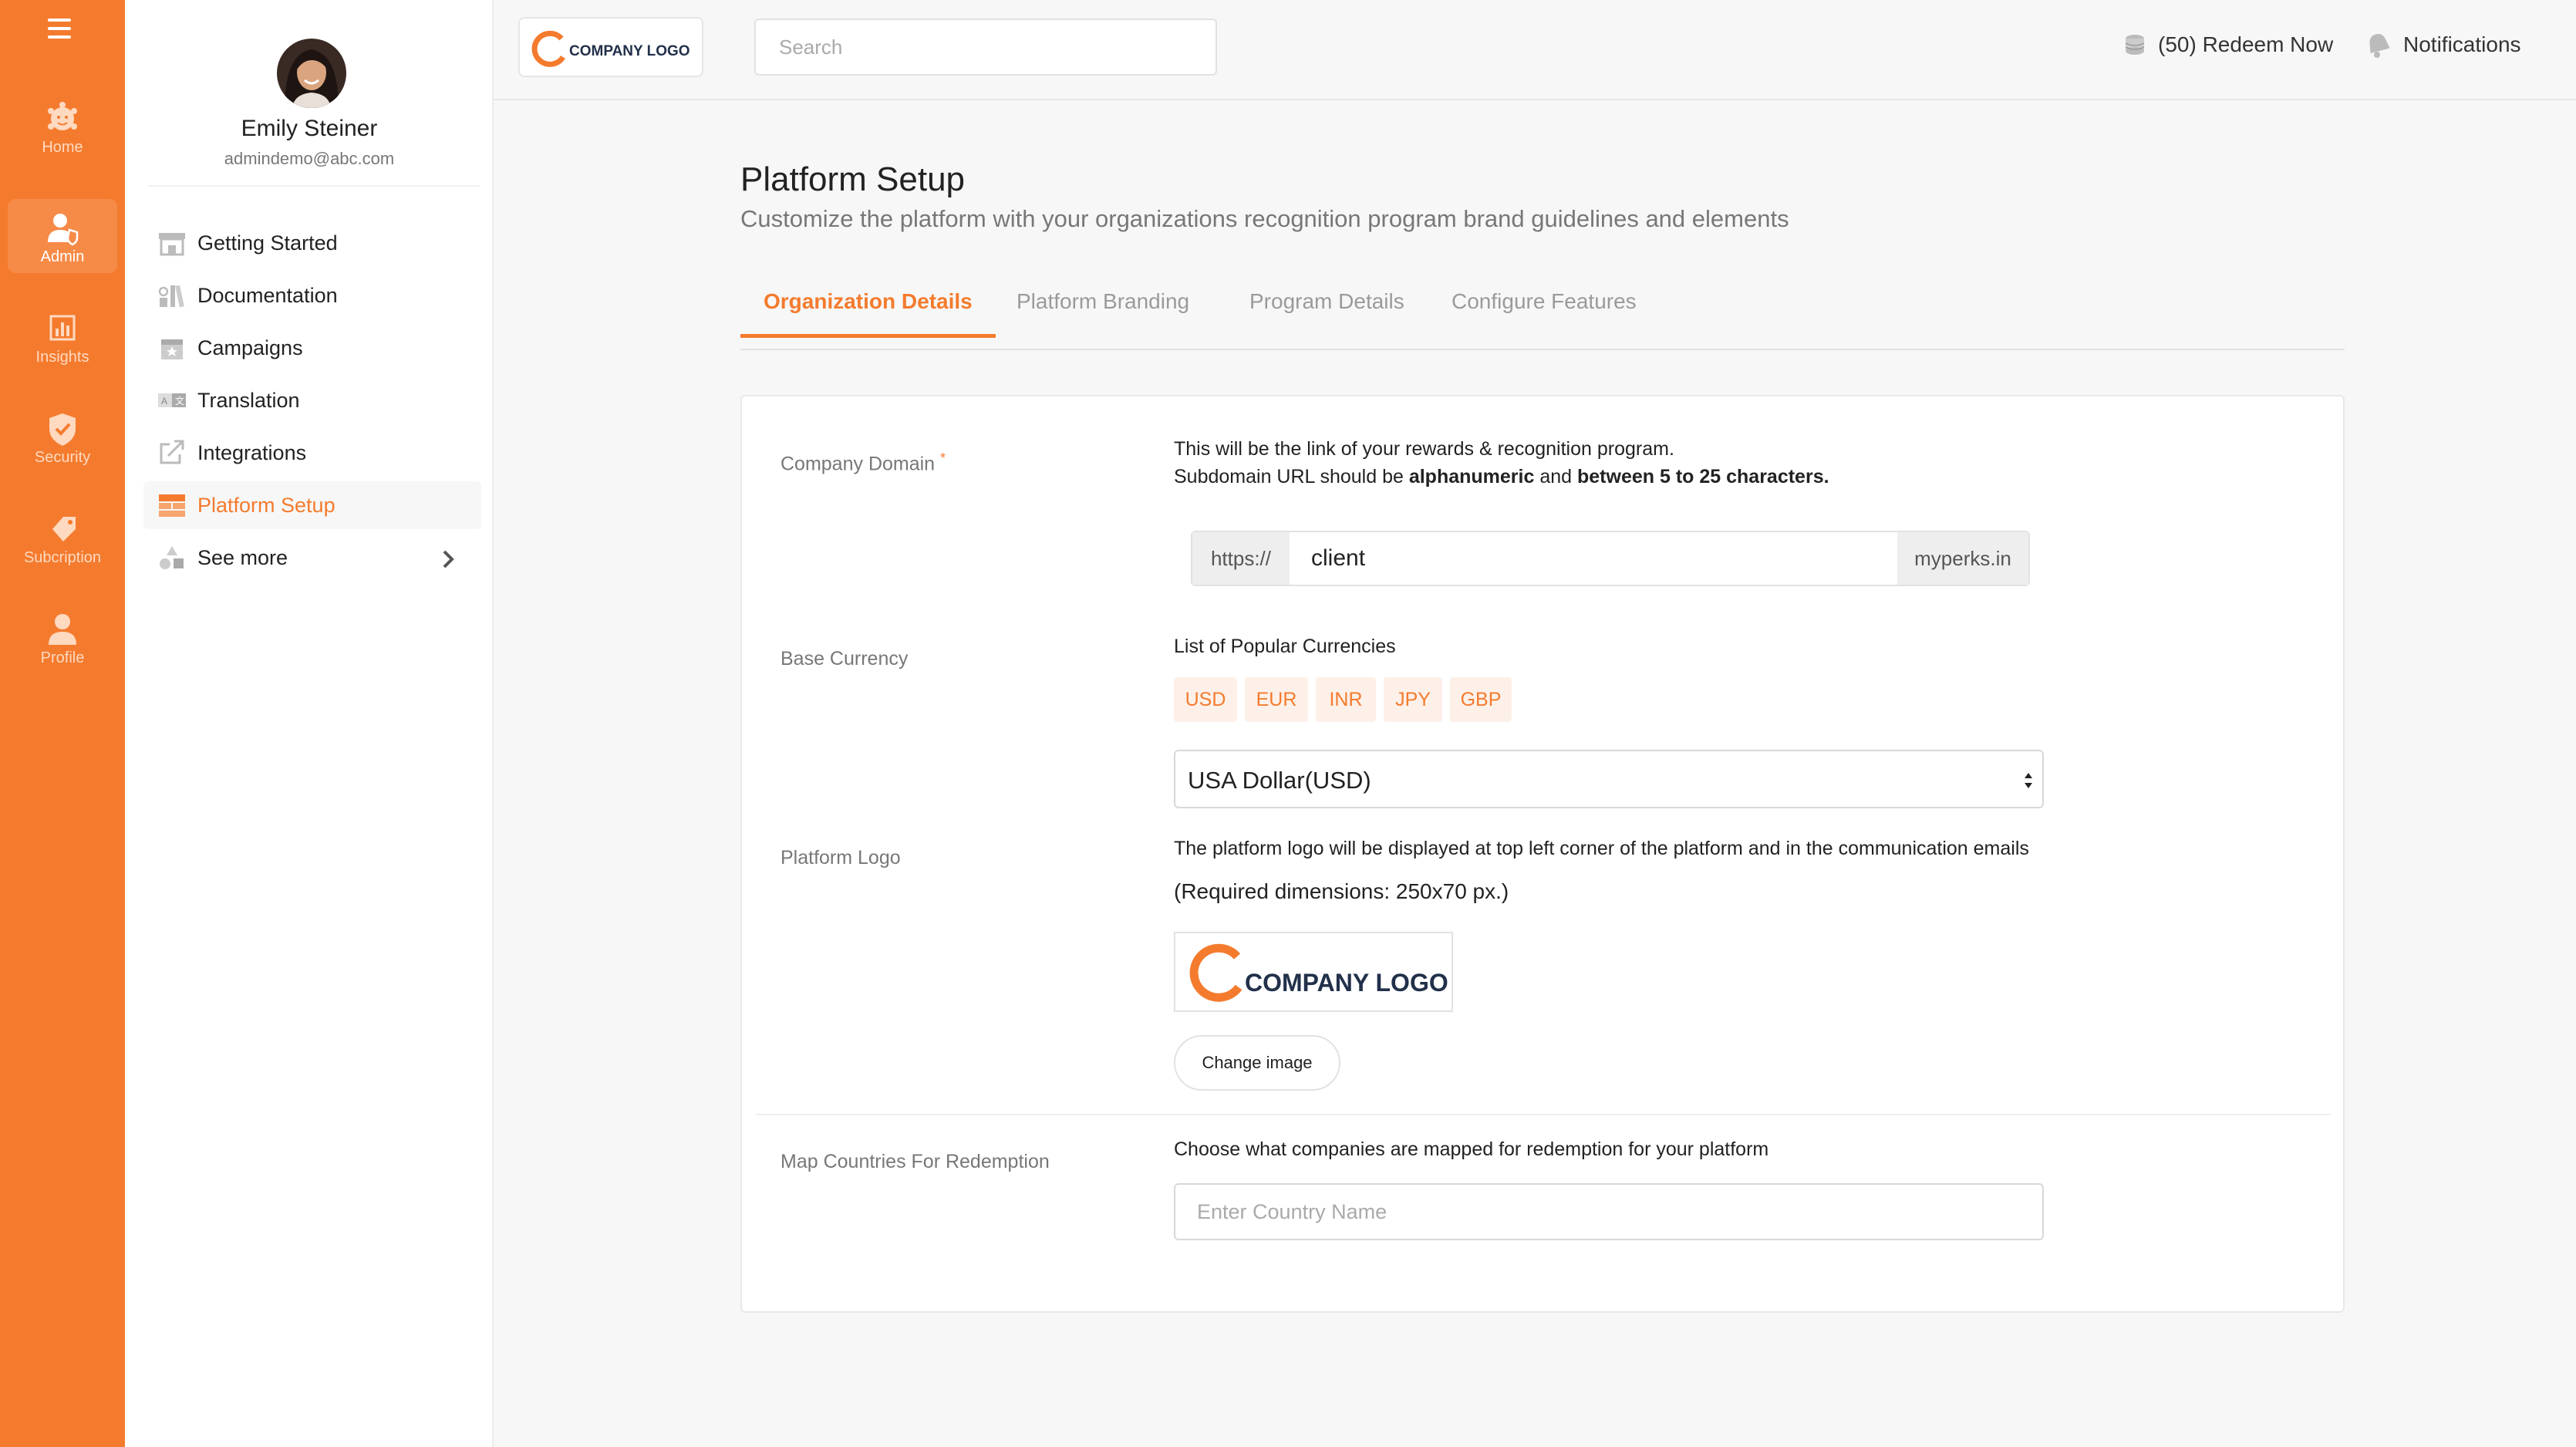 The image size is (2576, 1447). I want to click on base-currency-label: Base Currency, so click(845, 659).